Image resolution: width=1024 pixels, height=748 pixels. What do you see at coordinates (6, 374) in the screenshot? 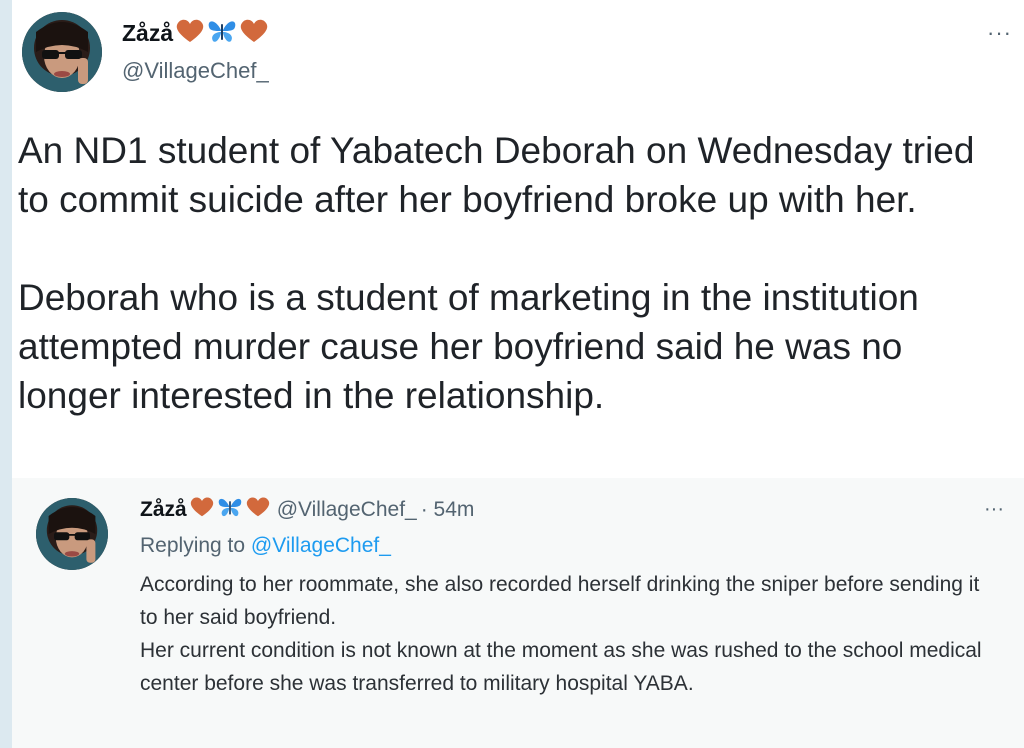
I see `left-edge-strip` at bounding box center [6, 374].